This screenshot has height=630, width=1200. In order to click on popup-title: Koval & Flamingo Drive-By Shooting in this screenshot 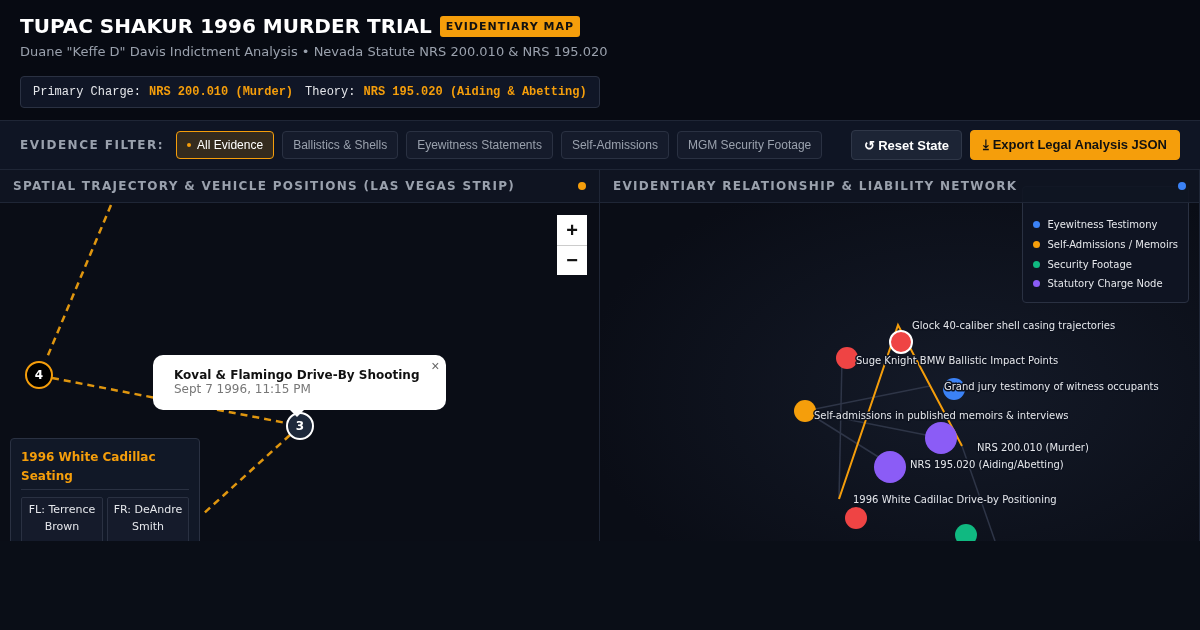, I will do `click(297, 375)`.